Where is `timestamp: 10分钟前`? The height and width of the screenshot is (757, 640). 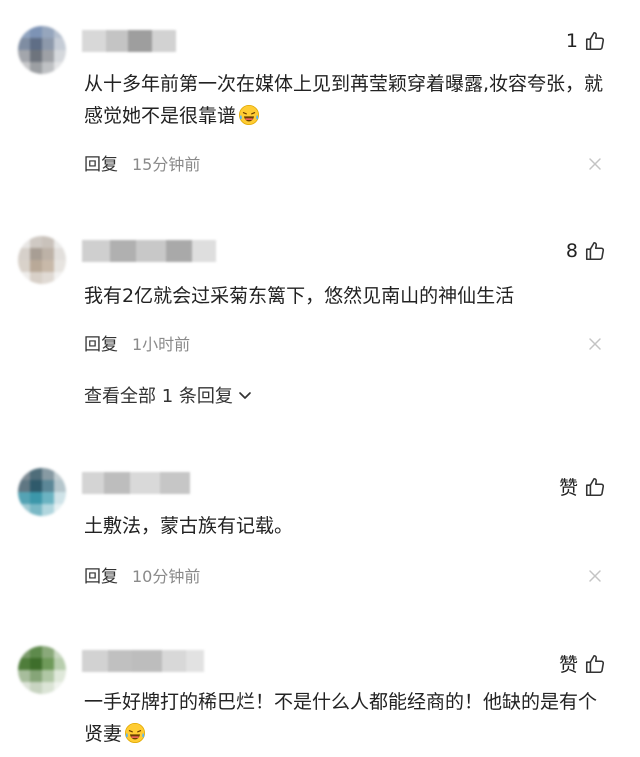 timestamp: 10分钟前 is located at coordinates (166, 576).